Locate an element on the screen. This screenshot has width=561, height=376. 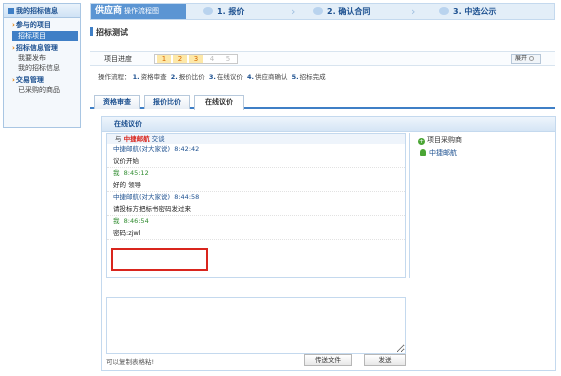
sidebar-header: 我的招标信息 is located at coordinates (42, 11).